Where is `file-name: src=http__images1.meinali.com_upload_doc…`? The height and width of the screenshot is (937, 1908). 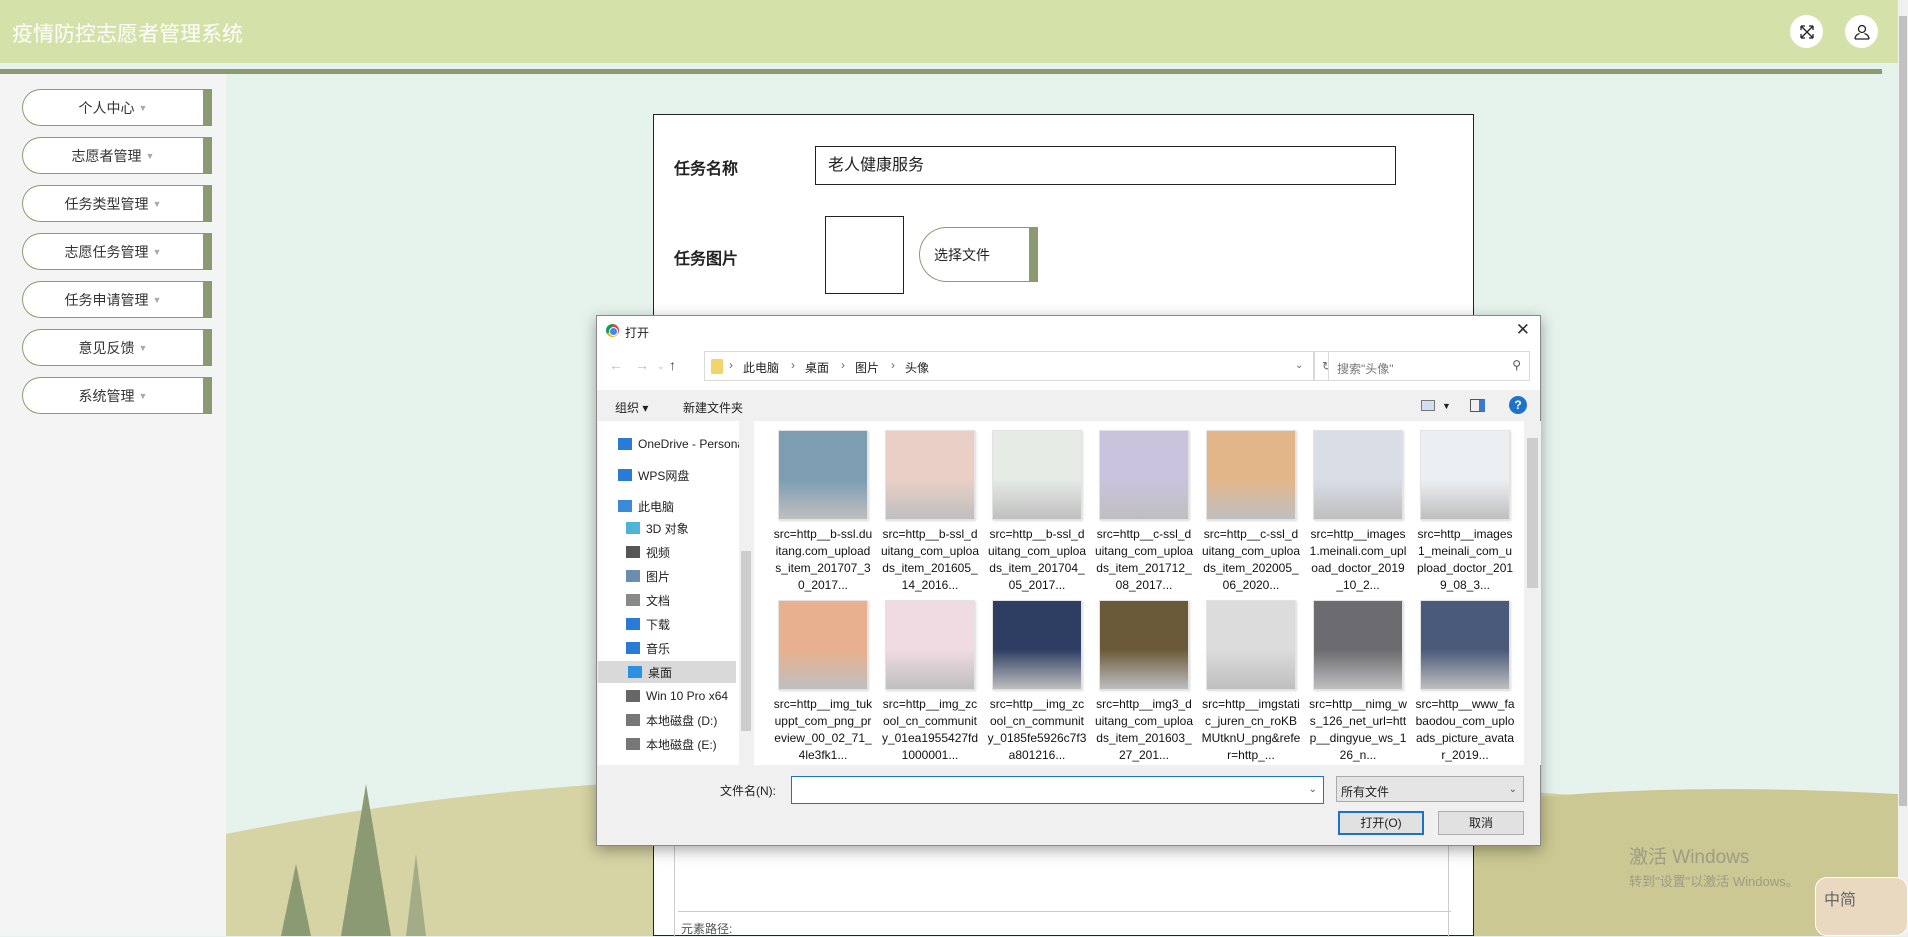 file-name: src=http__images1.meinali.com_upload_doc… is located at coordinates (1358, 559).